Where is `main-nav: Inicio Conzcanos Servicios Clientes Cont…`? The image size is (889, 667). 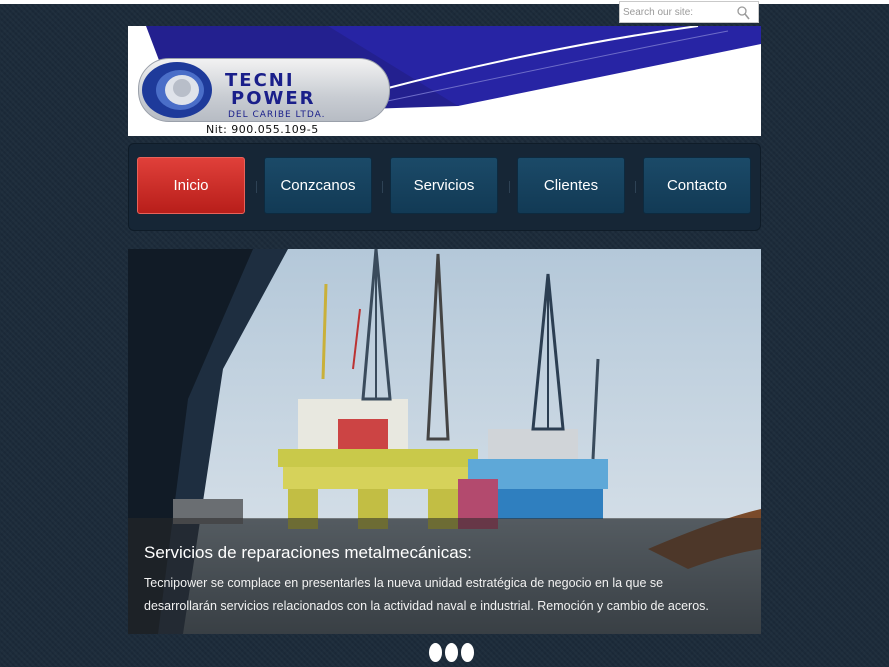
main-nav: Inicio Conzcanos Servicios Clientes Cont… is located at coordinates (444, 187).